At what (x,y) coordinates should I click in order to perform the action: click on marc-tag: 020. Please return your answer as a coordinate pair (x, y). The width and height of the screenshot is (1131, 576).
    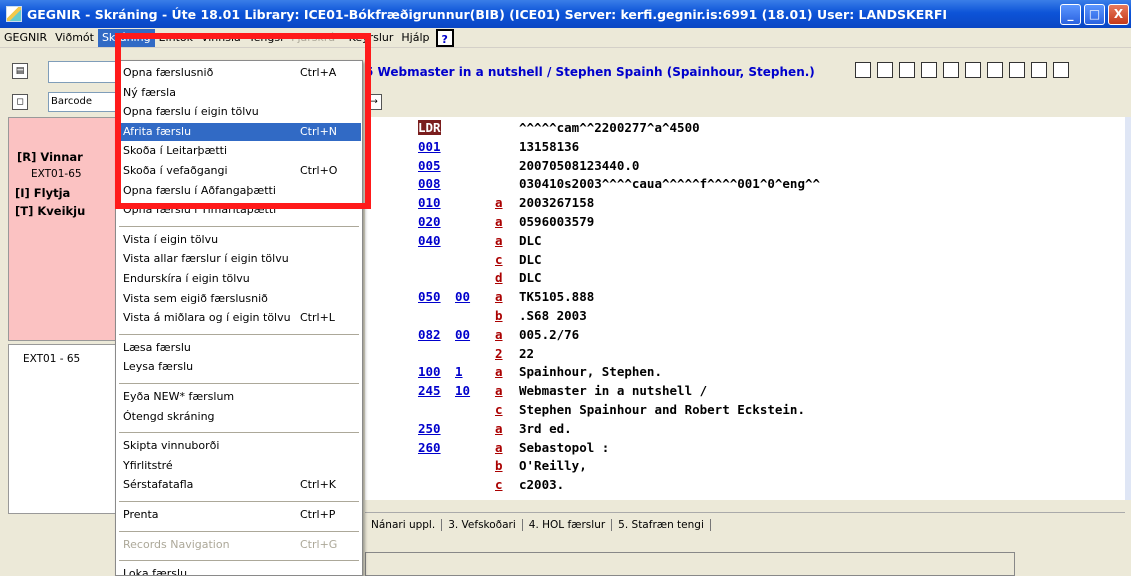
    Looking at the image, I should click on (429, 221).